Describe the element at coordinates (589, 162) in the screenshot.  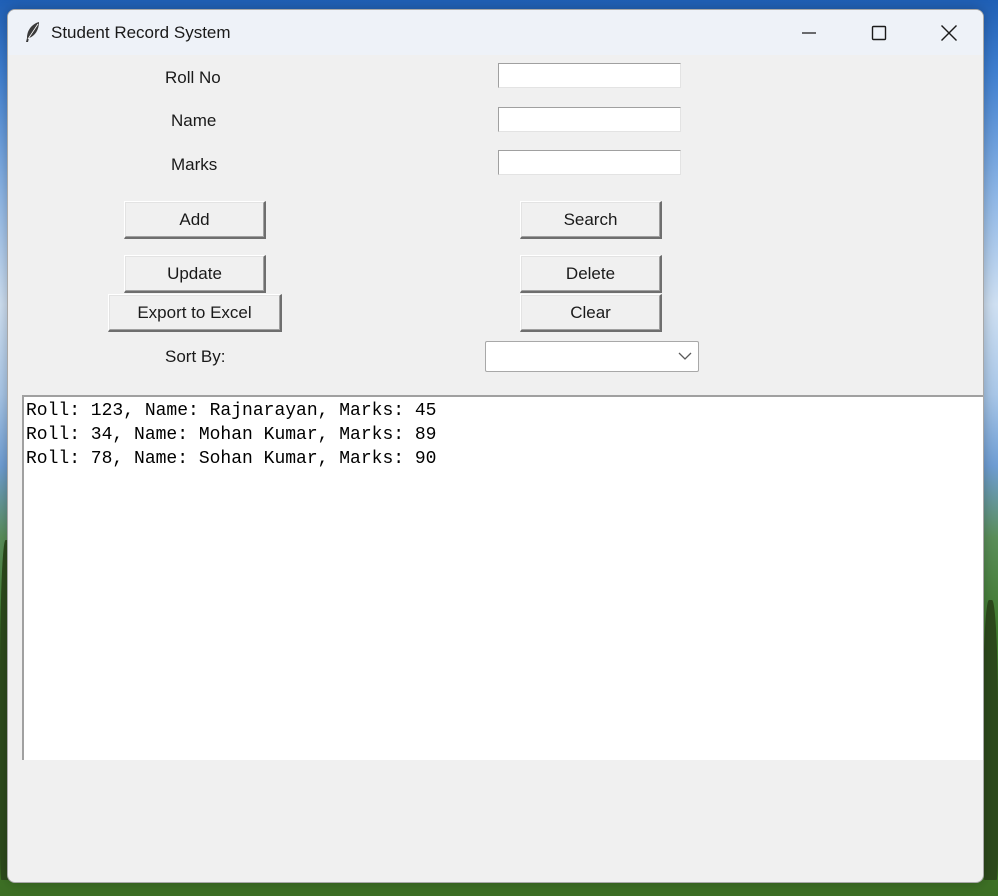
I see `marks-input` at that location.